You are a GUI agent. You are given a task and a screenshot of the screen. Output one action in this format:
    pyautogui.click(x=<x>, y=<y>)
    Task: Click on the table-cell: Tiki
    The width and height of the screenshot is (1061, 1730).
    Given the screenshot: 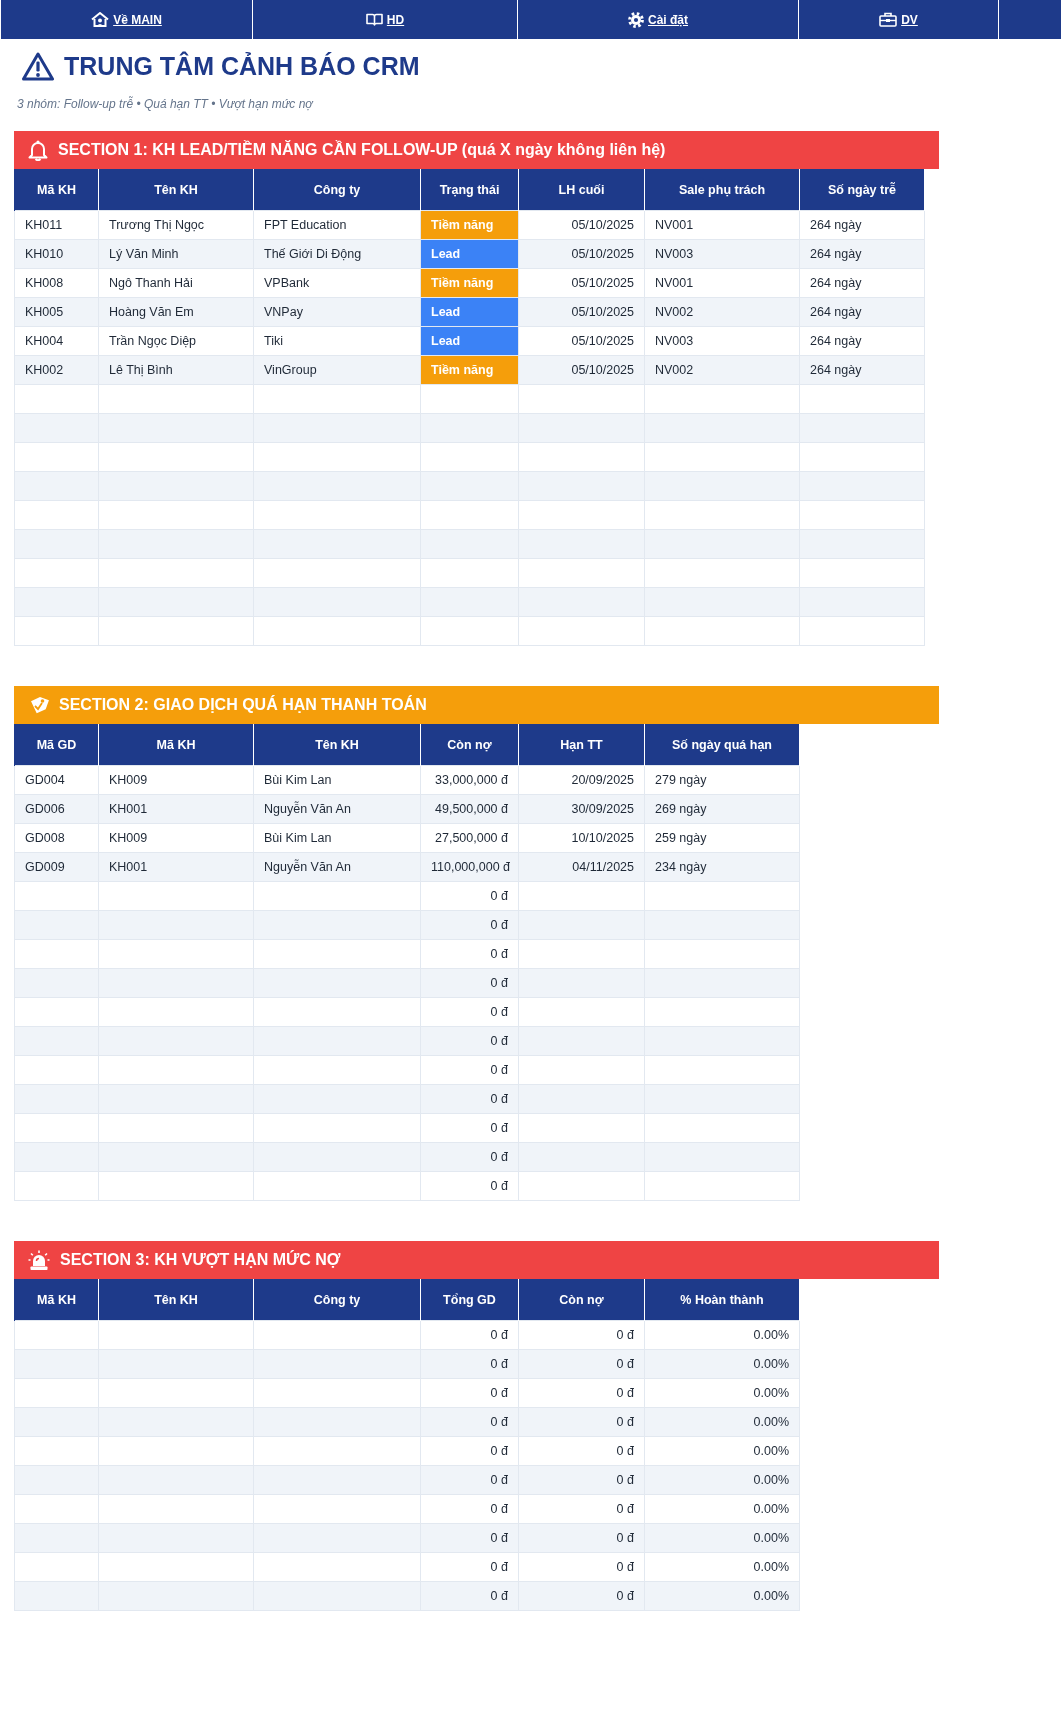 What is the action you would take?
    pyautogui.click(x=337, y=341)
    